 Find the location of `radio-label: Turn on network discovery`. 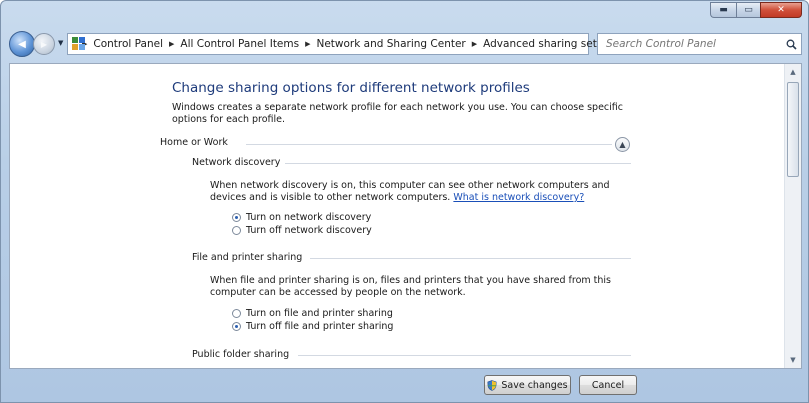

radio-label: Turn on network discovery is located at coordinates (309, 217).